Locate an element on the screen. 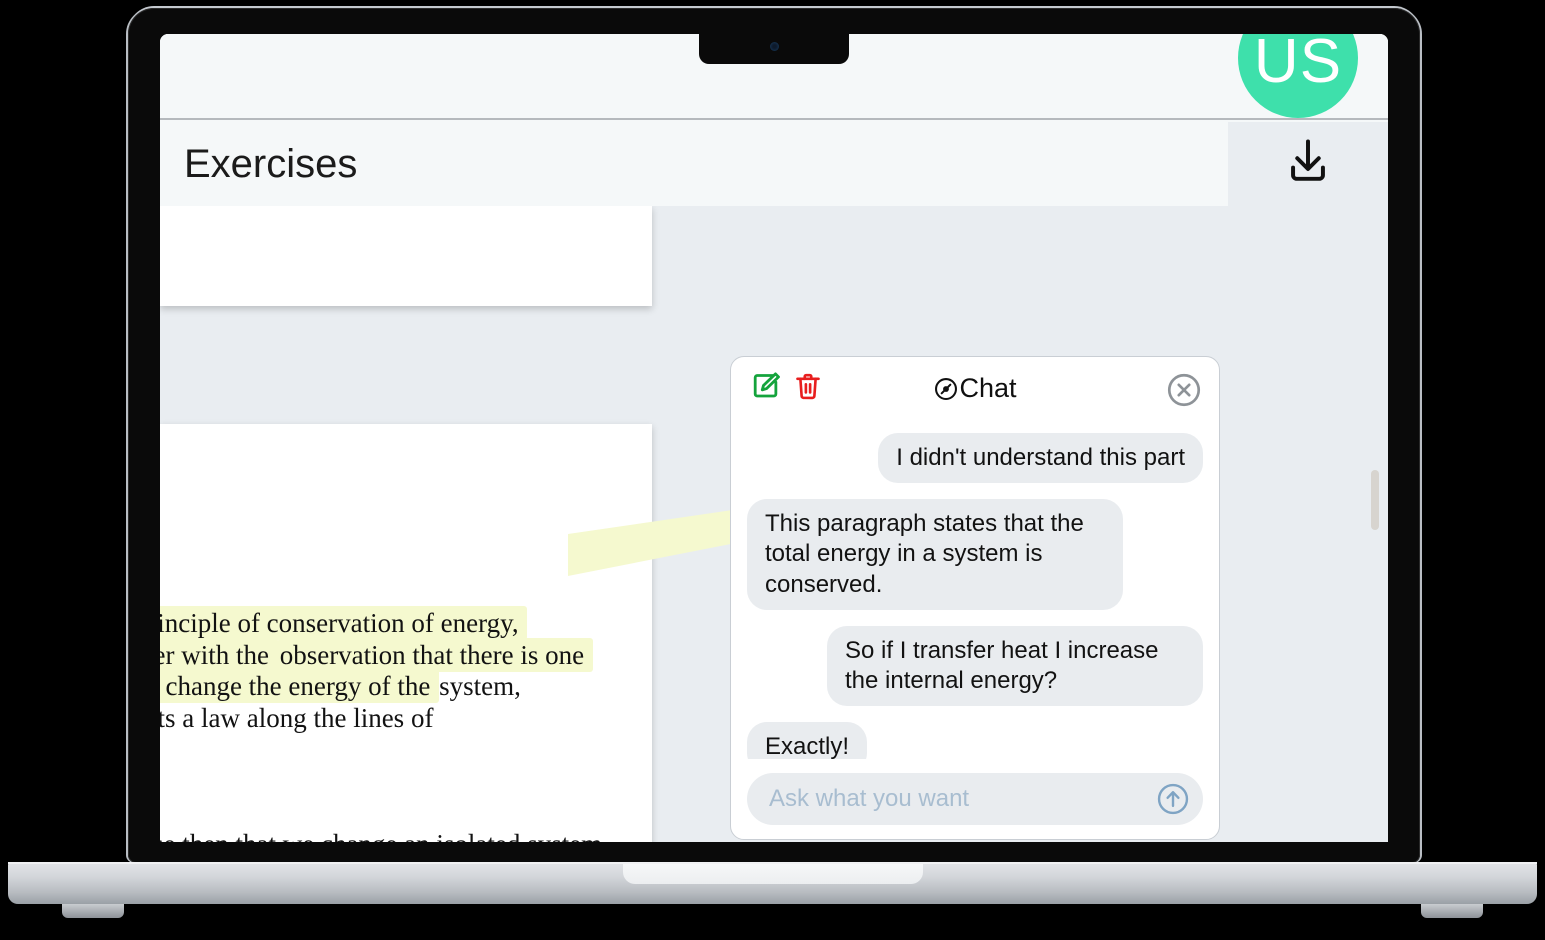 This screenshot has width=1545, height=940. compass-icon is located at coordinates (946, 389).